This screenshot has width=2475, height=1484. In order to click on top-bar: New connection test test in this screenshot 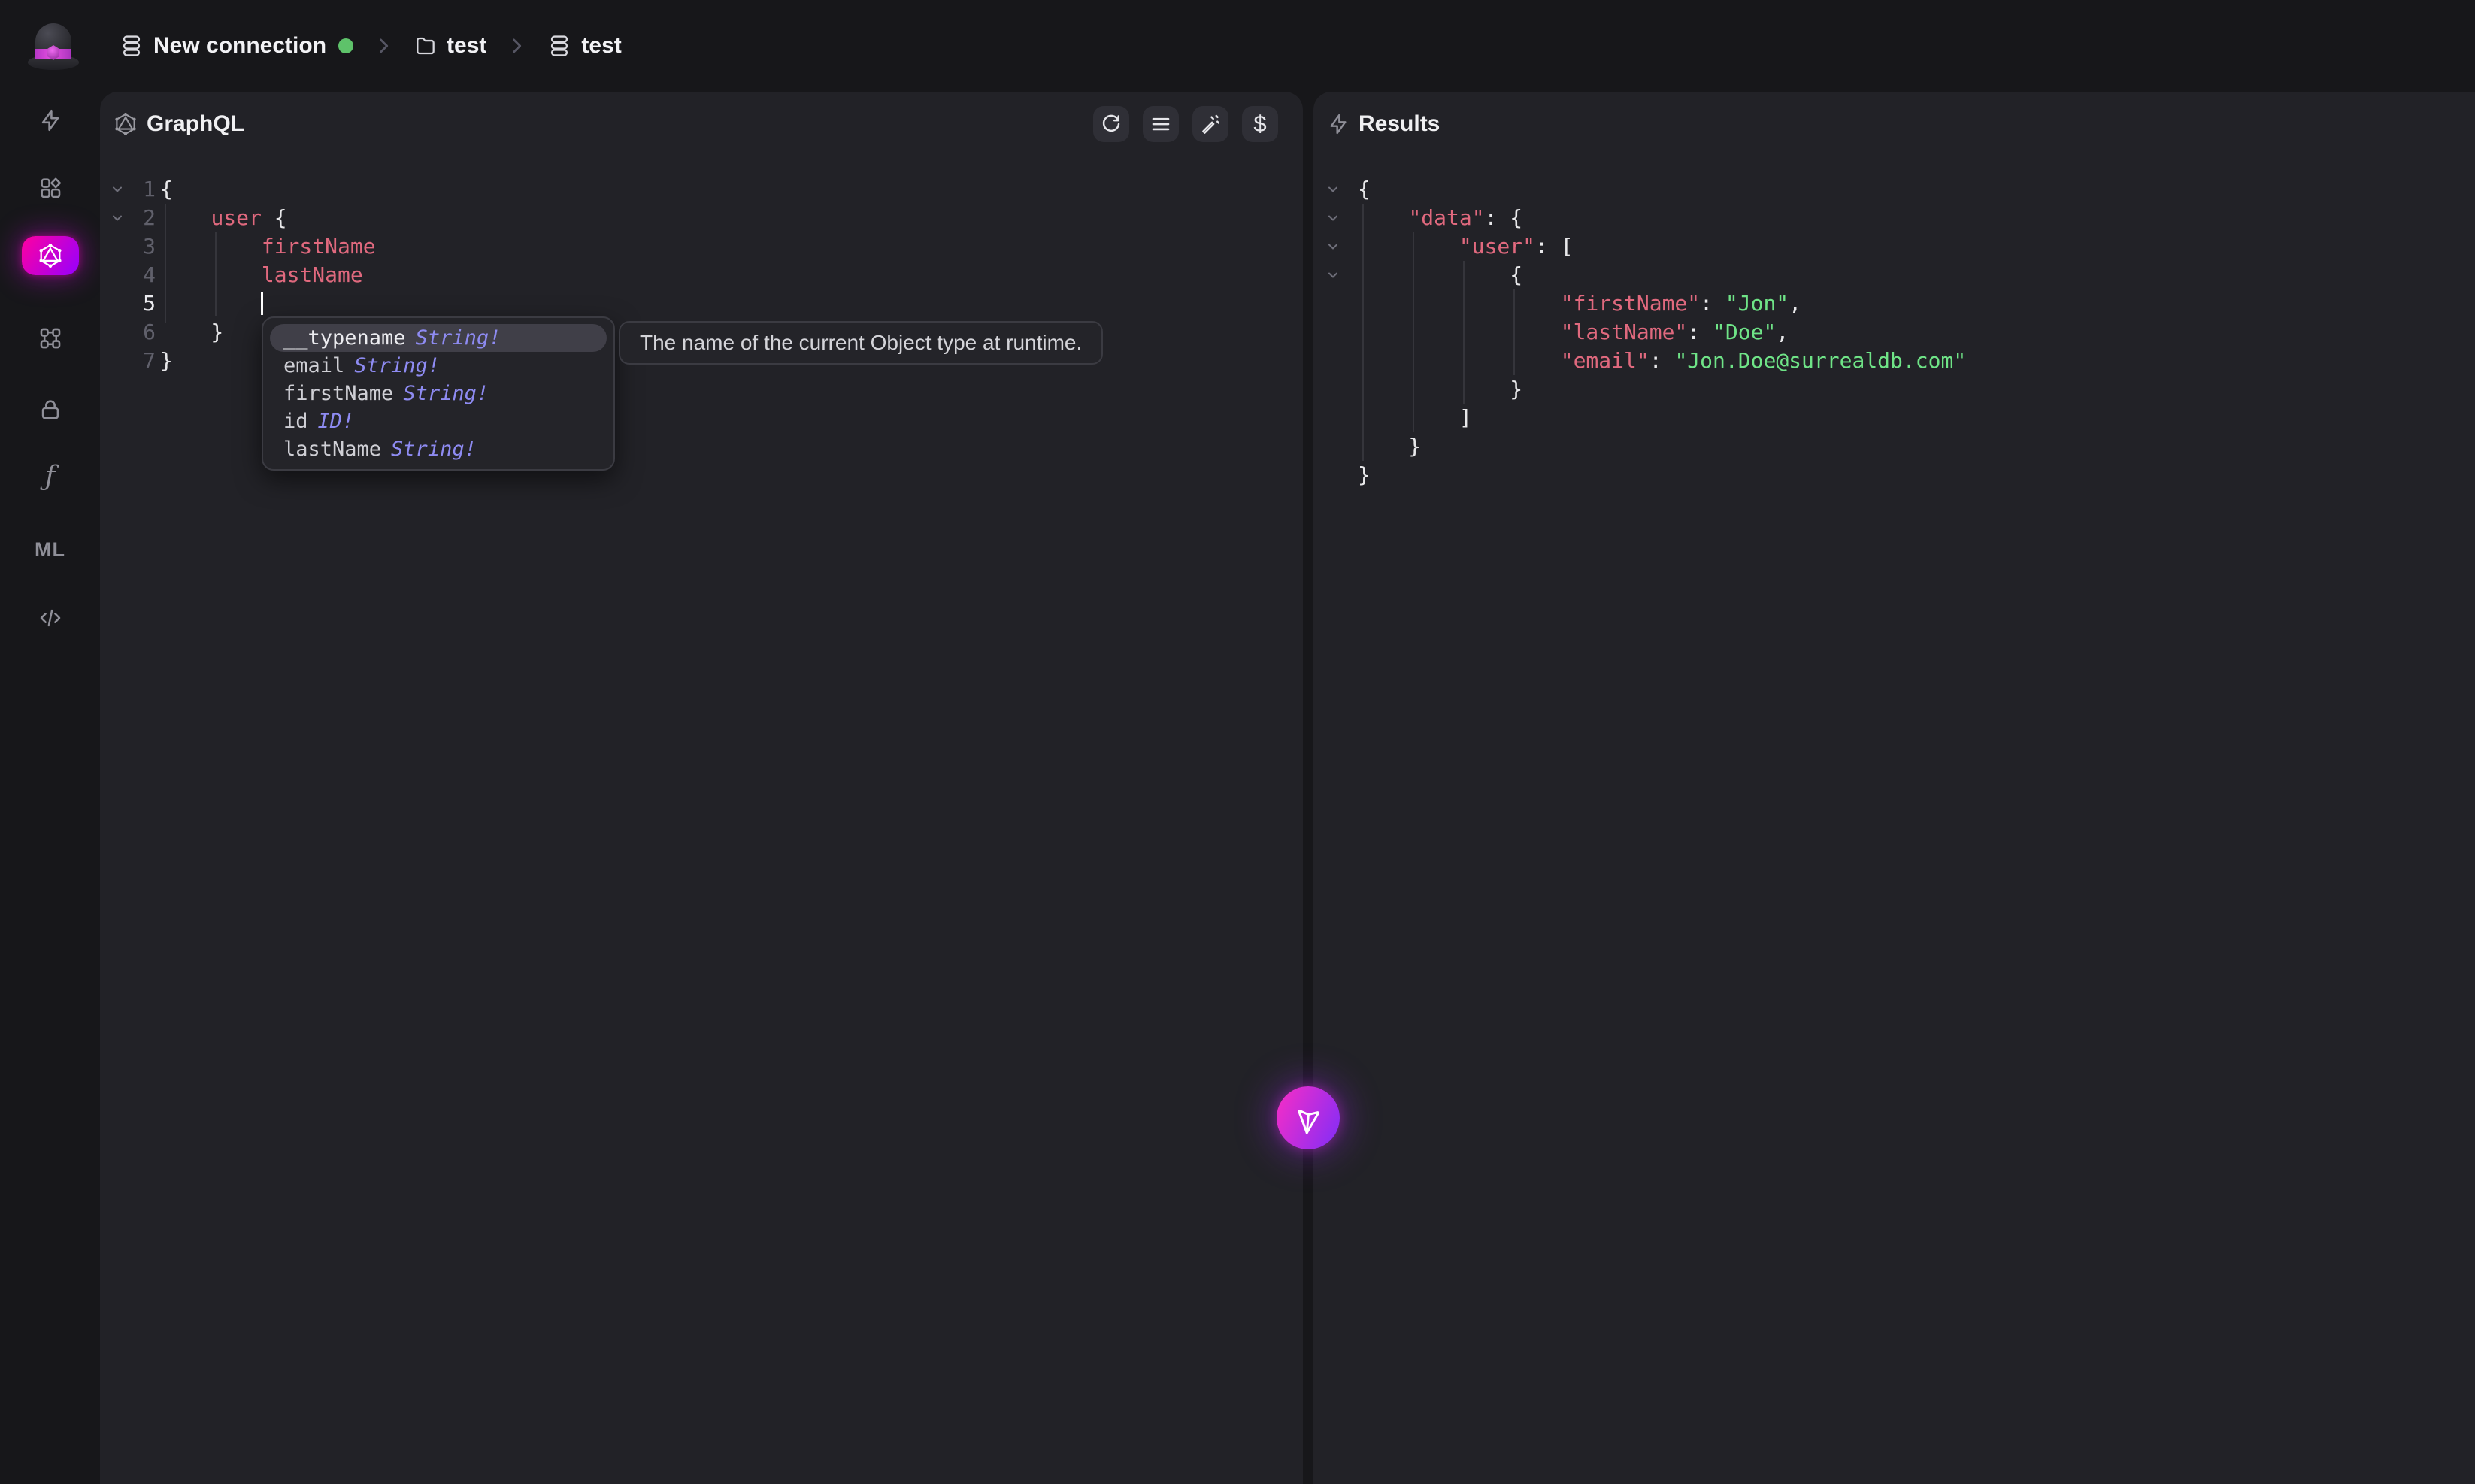, I will do `click(1237, 46)`.